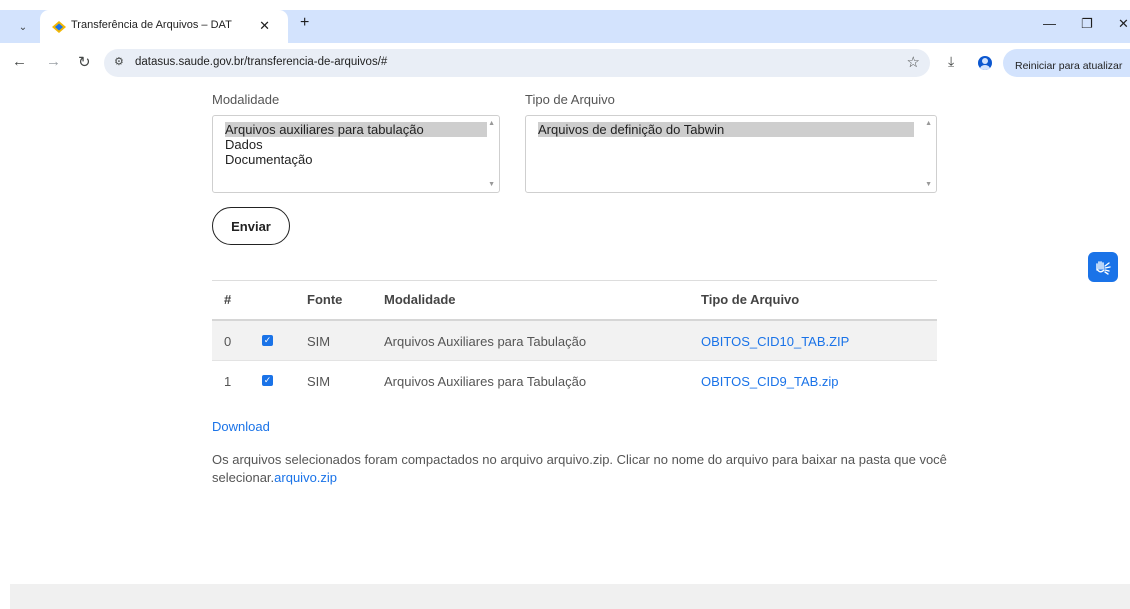 This screenshot has width=1130, height=609. Describe the element at coordinates (570, 596) in the screenshot. I see `footer` at that location.